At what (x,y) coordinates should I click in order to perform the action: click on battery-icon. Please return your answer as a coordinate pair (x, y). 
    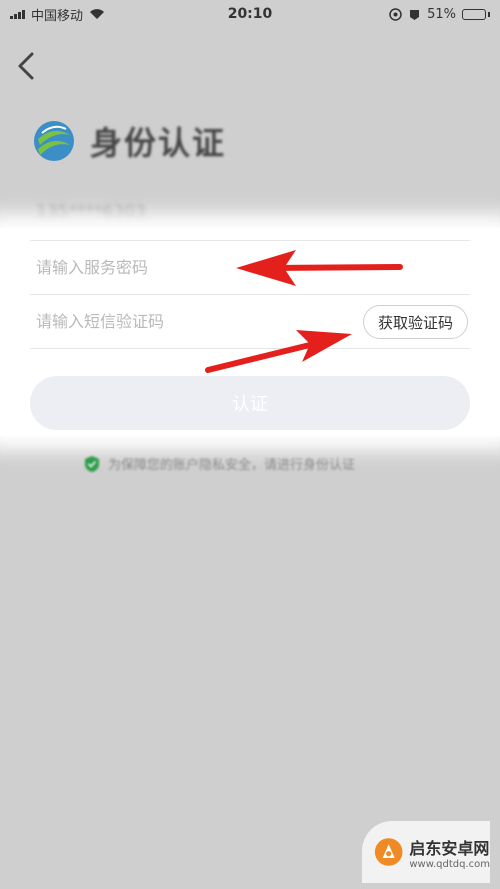
    Looking at the image, I should click on (476, 14).